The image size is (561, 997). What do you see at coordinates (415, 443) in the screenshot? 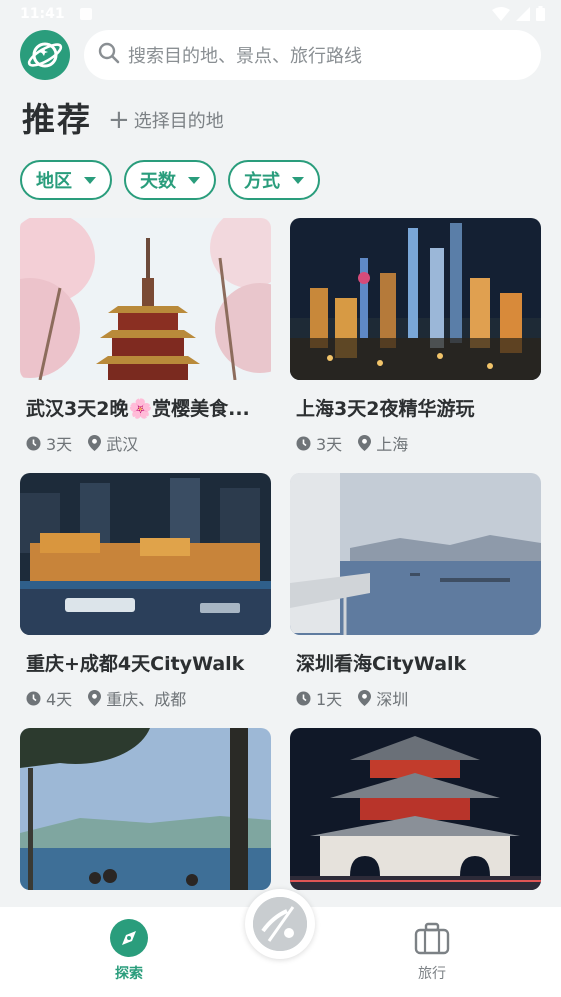
I see `trip-meta: 3天 上海` at bounding box center [415, 443].